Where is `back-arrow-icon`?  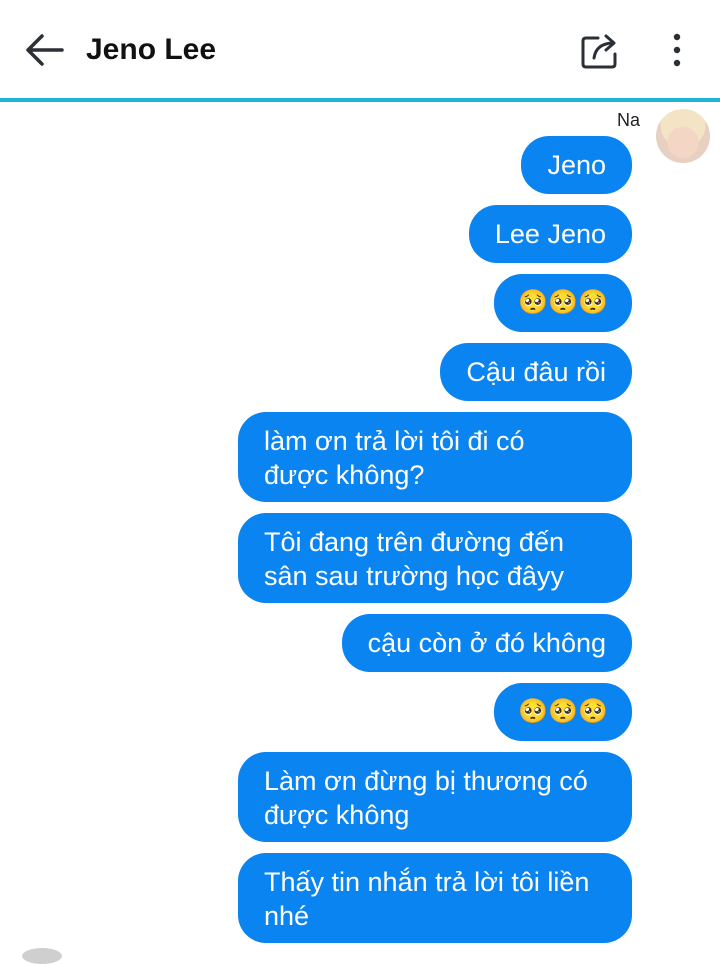
back-arrow-icon is located at coordinates (44, 50).